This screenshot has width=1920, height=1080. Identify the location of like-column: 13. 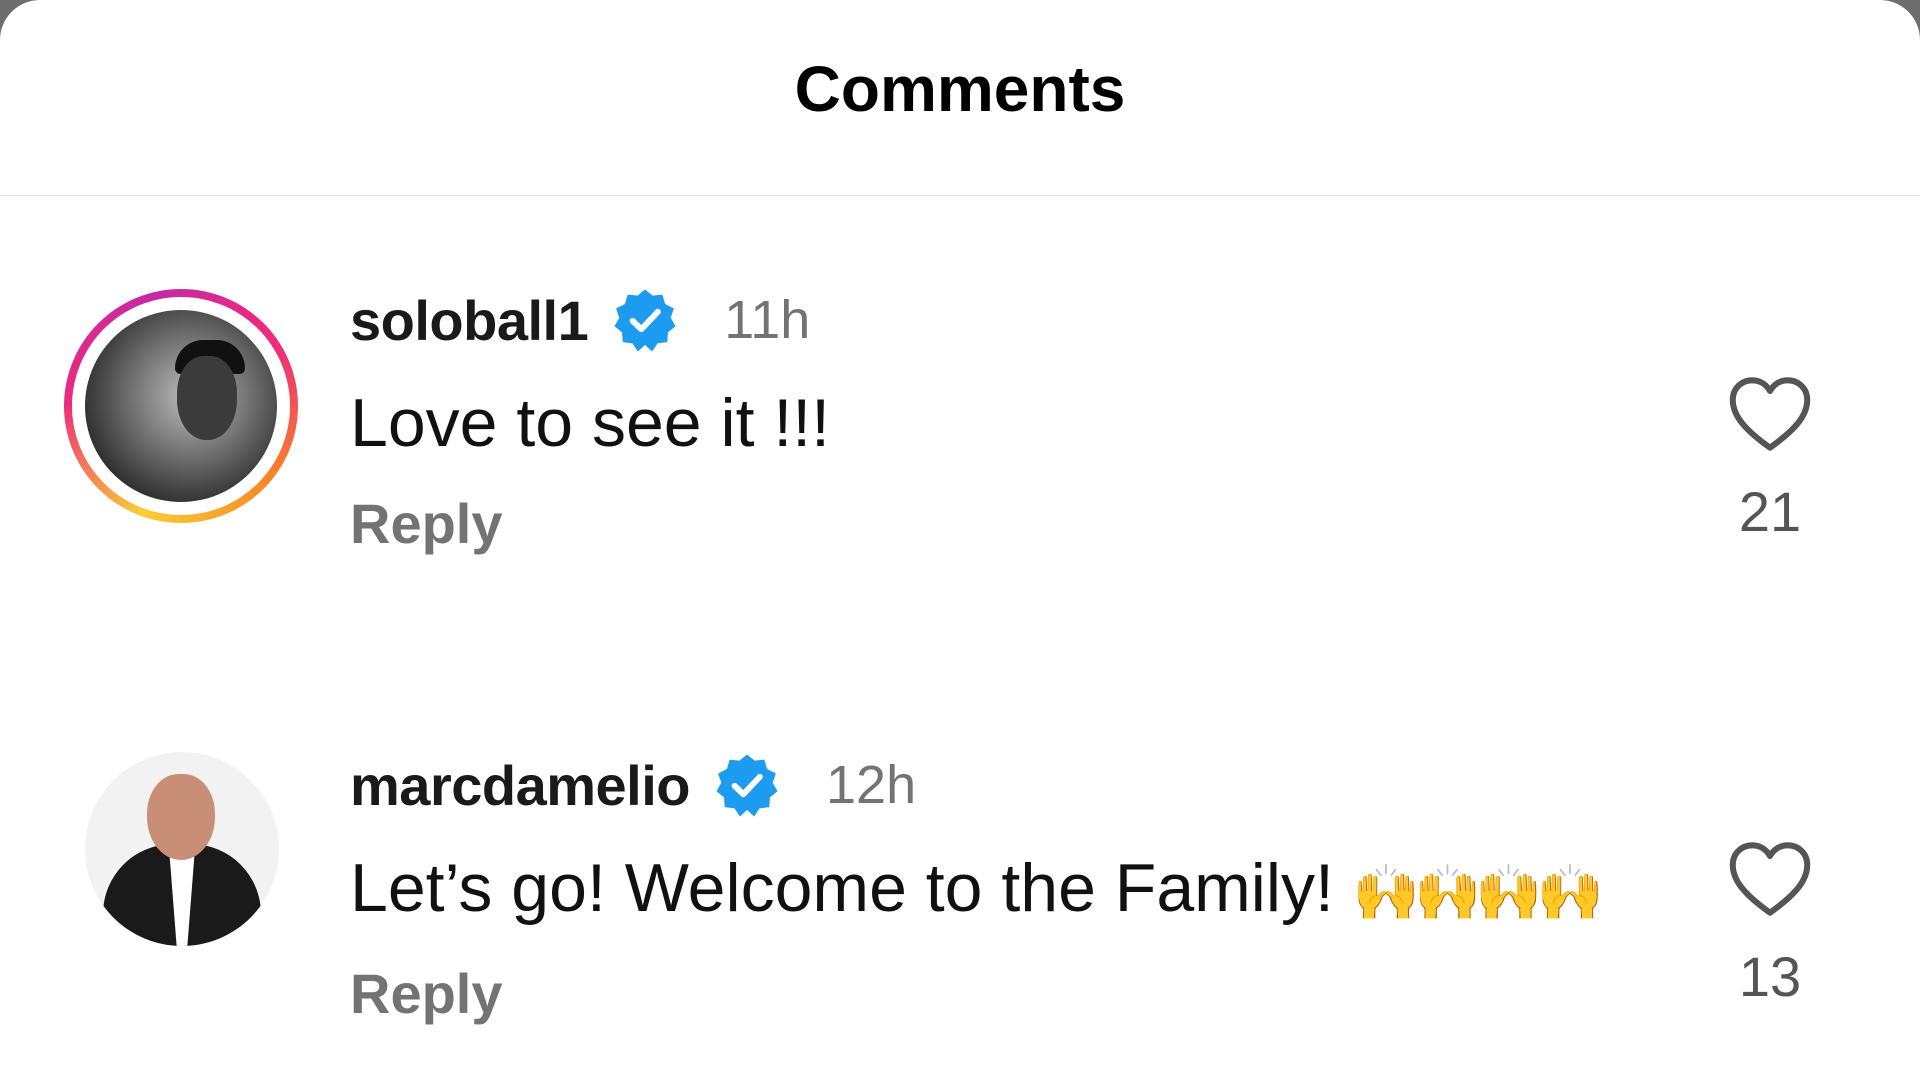
(1770, 924).